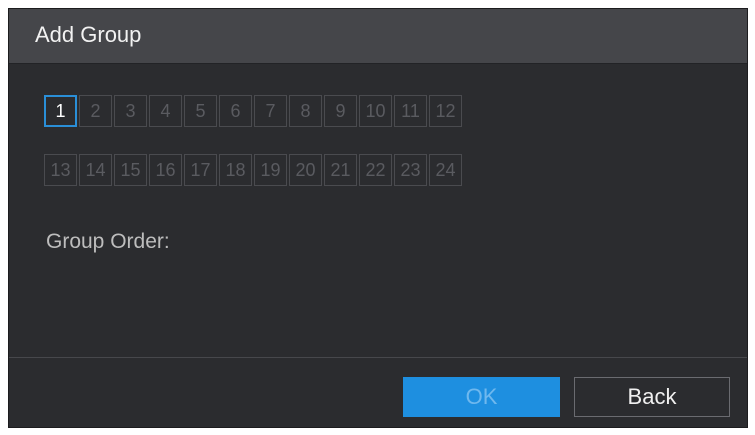 Image resolution: width=755 pixels, height=435 pixels. I want to click on channel-button-21: 21, so click(340, 170).